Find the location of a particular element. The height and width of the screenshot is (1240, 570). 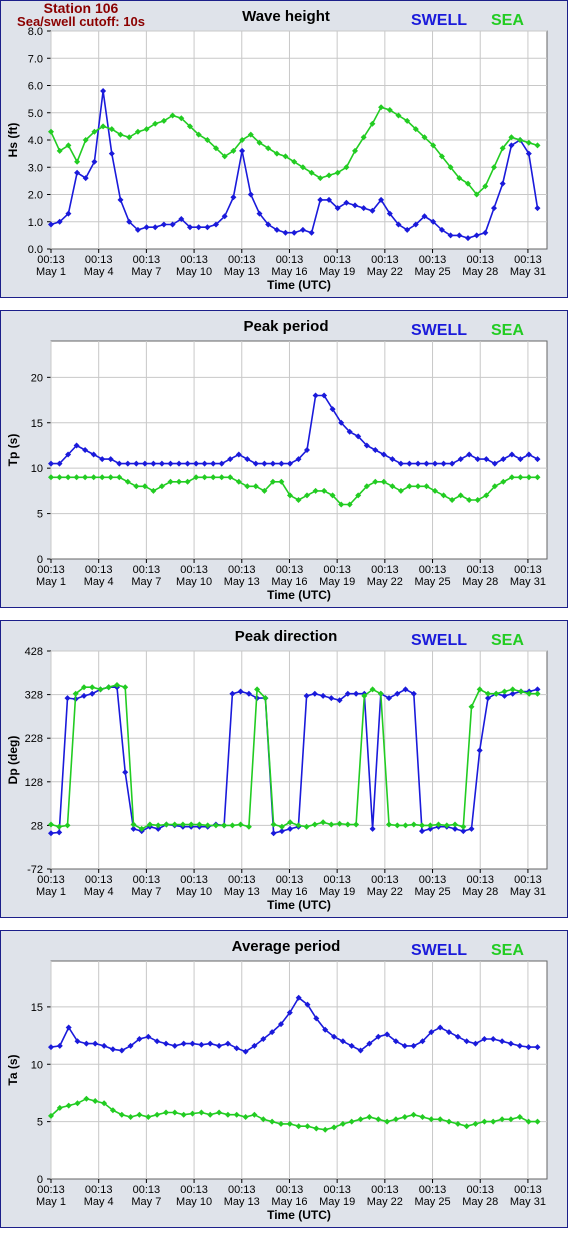

y-axis-label: Hs (ft) is located at coordinates (13, 140).